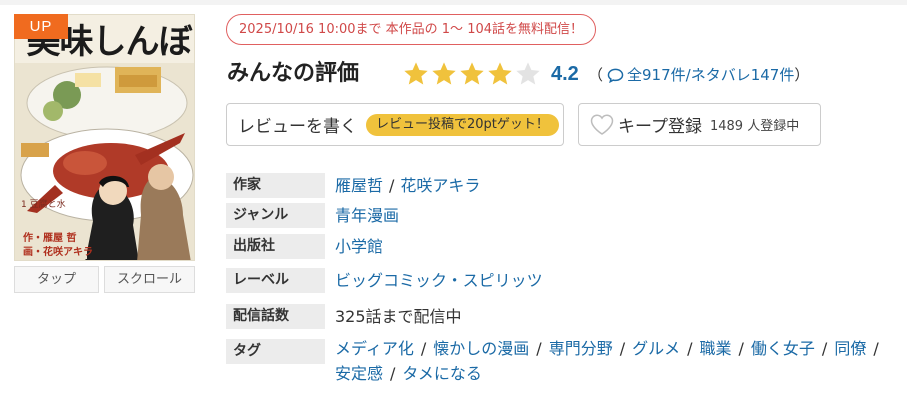 This screenshot has width=907, height=407. Describe the element at coordinates (581, 348) in the screenshot. I see `tag-link: 専門分野` at that location.